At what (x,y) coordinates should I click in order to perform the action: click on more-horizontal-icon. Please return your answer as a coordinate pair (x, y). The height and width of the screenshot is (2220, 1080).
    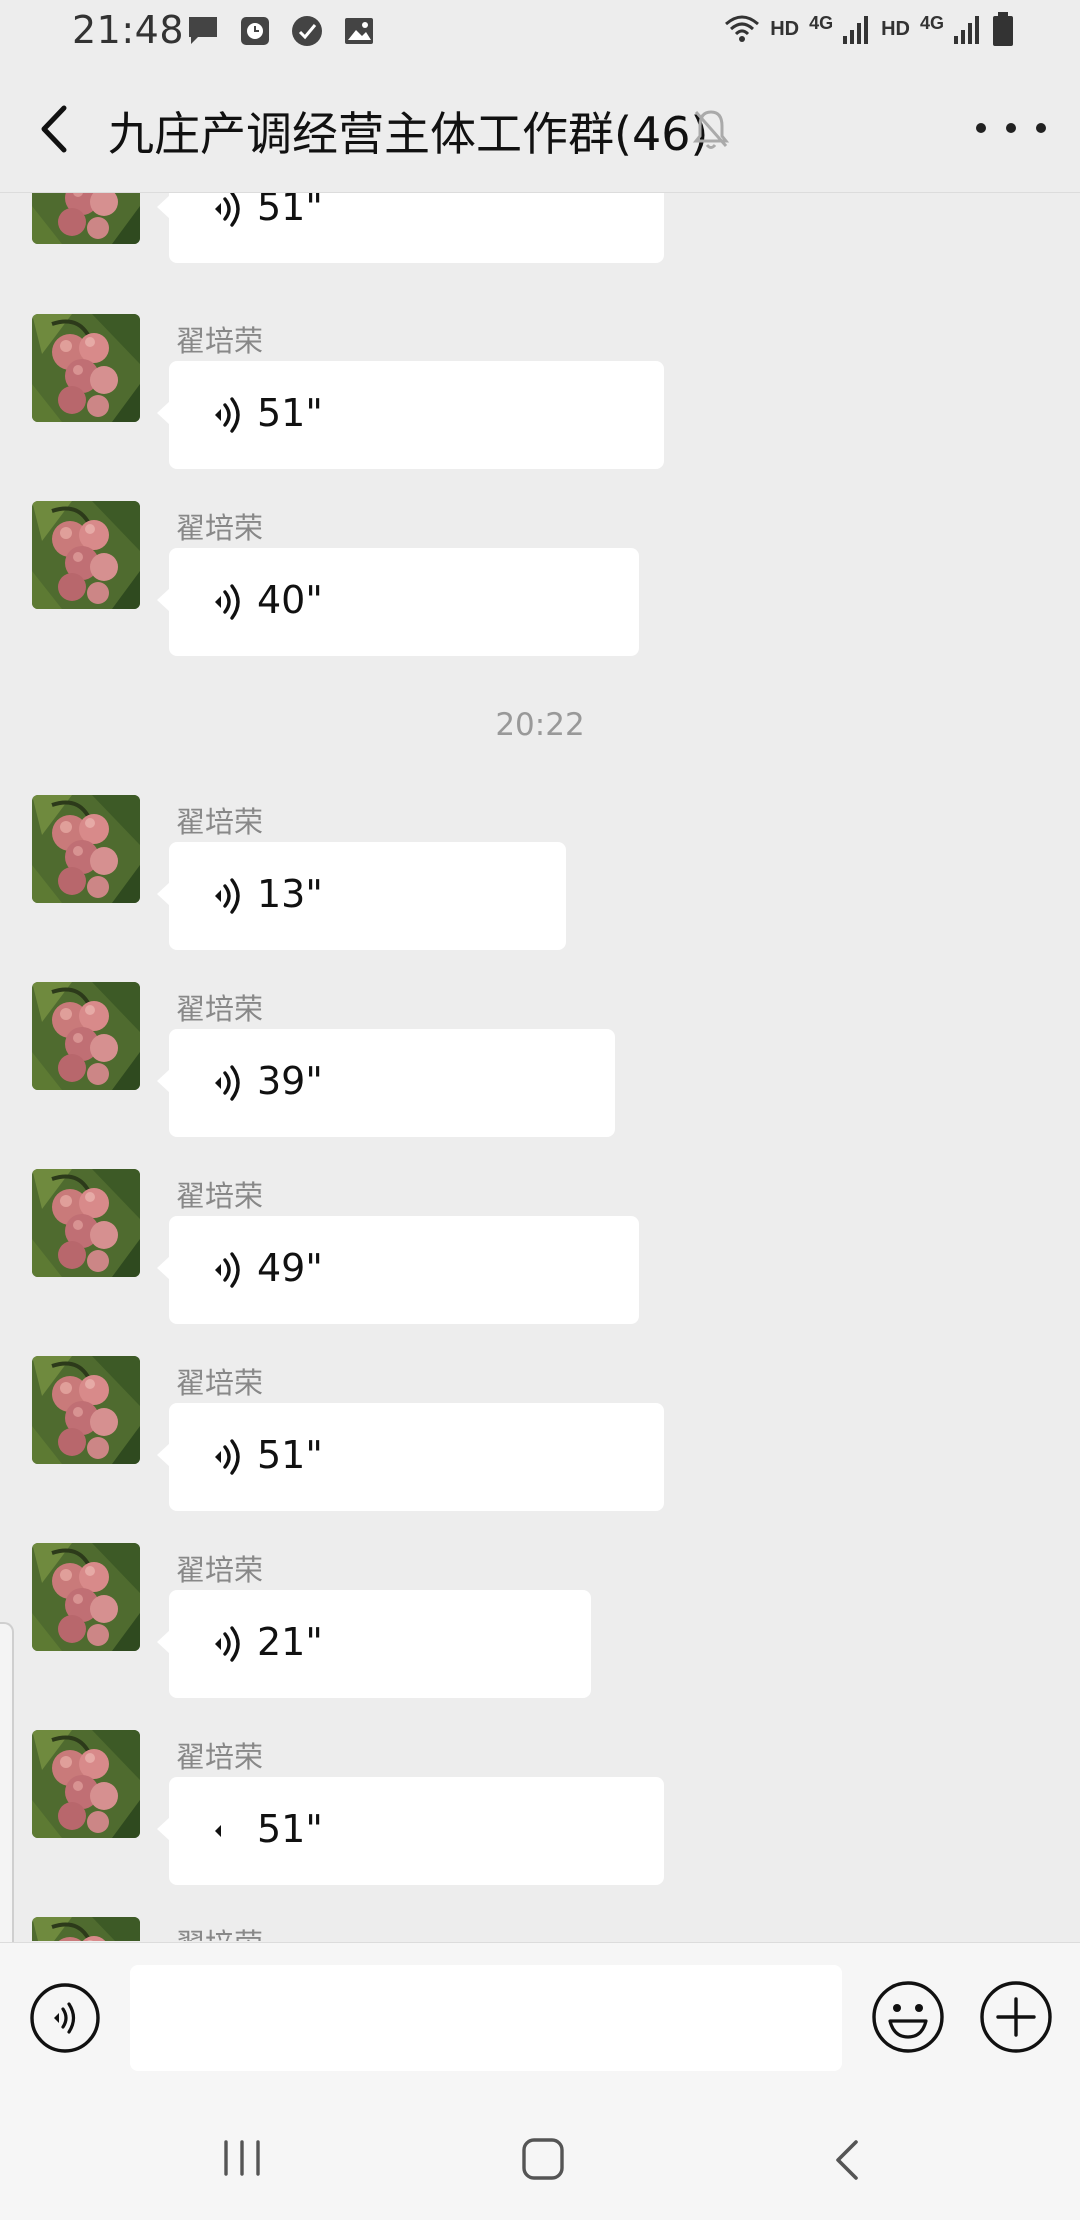
    Looking at the image, I should click on (1011, 128).